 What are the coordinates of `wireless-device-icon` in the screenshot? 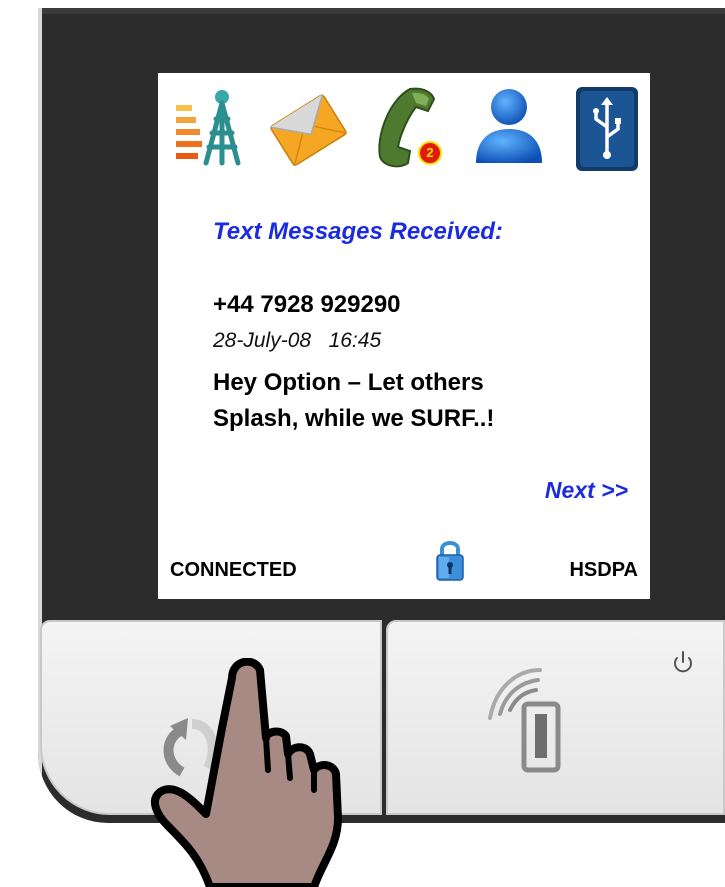 It's located at (524, 720).